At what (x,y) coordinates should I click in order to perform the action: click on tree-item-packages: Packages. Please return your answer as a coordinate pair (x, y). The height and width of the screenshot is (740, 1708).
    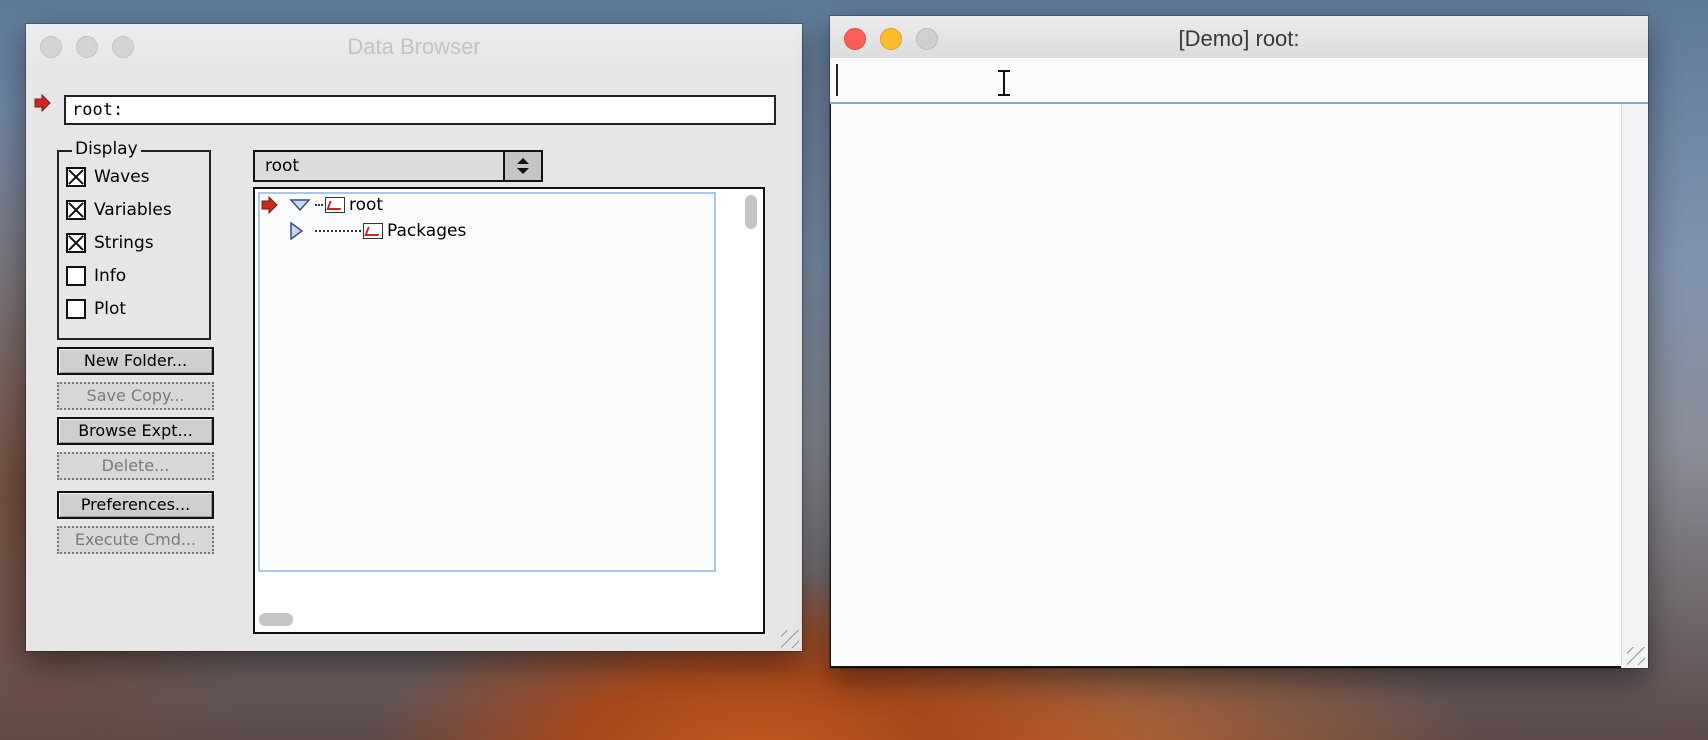
    Looking at the image, I should click on (377, 231).